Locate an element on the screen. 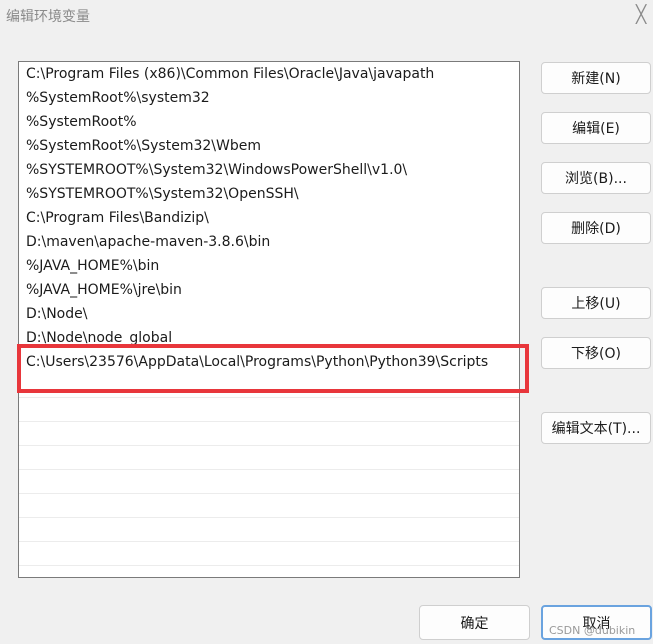 The width and height of the screenshot is (653, 644). path-item: %SystemRoot% is located at coordinates (269, 122).